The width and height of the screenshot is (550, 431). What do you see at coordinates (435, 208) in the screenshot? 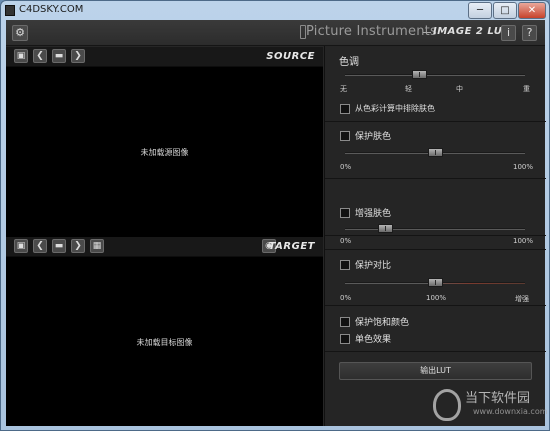
I see `enhance-skin-section: 增强肤色` at bounding box center [435, 208].